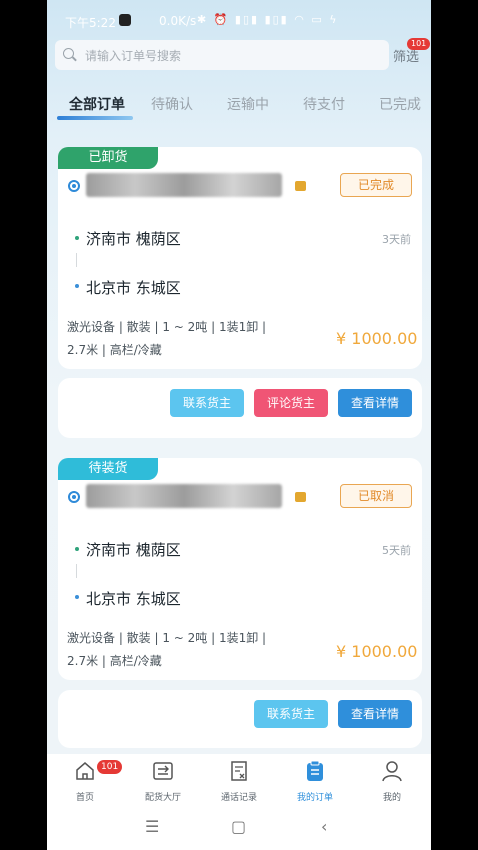 This screenshot has height=850, width=478. Describe the element at coordinates (248, 104) in the screenshot. I see `tab-in-transit: 运输中` at that location.